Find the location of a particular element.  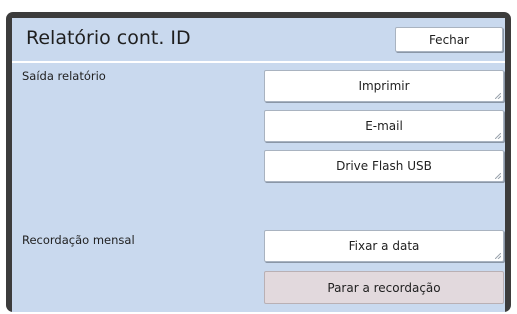

stop-recording-button: Parar a recordação is located at coordinates (384, 287).